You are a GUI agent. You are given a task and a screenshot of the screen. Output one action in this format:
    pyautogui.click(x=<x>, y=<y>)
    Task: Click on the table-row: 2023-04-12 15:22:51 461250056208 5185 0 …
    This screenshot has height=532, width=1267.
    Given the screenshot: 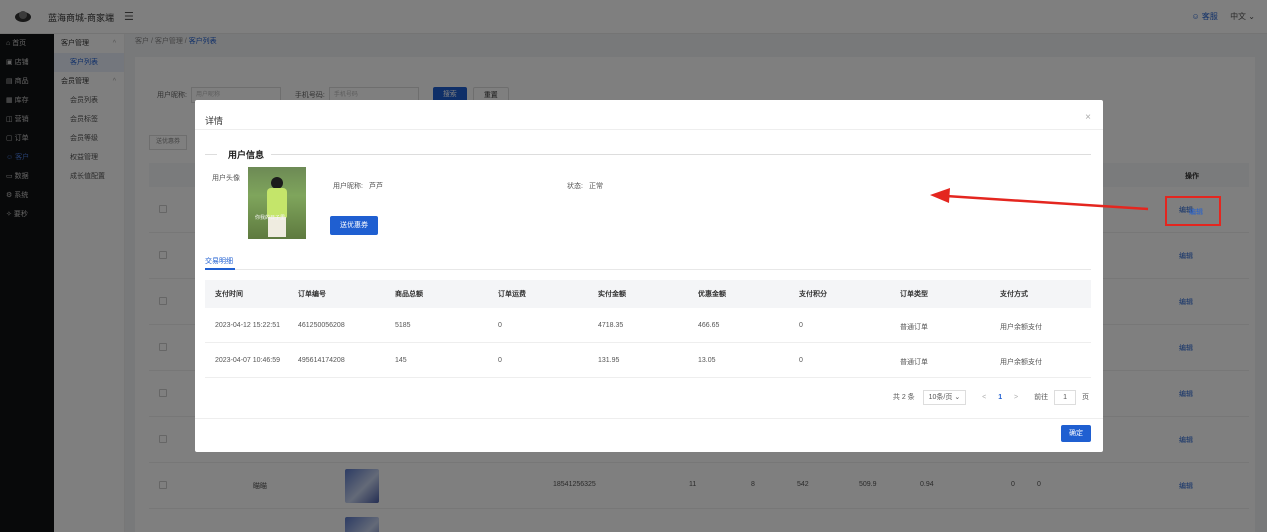 What is the action you would take?
    pyautogui.click(x=648, y=325)
    